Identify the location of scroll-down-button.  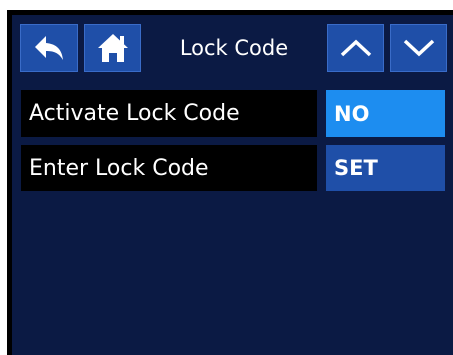
(418, 48).